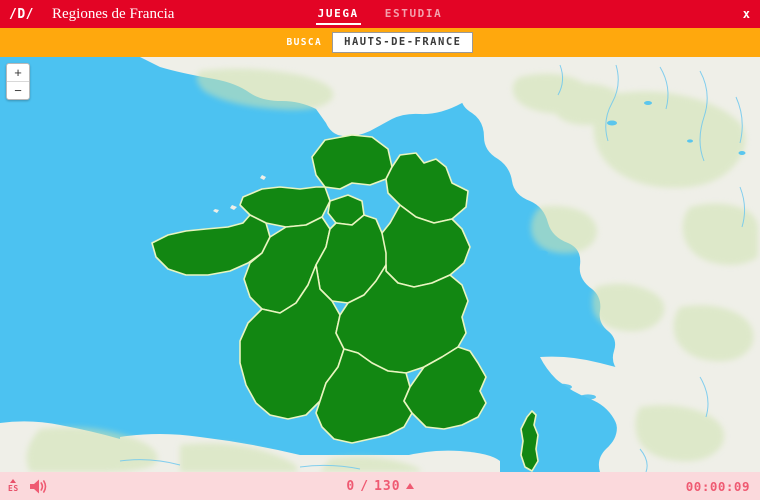 The height and width of the screenshot is (500, 760). What do you see at coordinates (409, 485) in the screenshot?
I see `chevron-up-icon-score` at bounding box center [409, 485].